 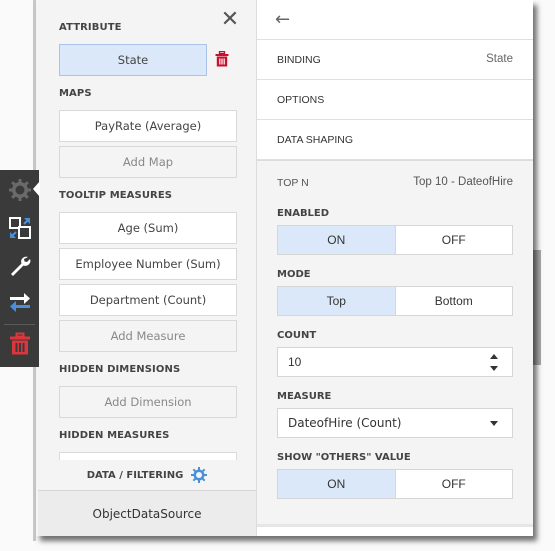 I want to click on menu-item-binding: BINDING State, so click(x=395, y=60).